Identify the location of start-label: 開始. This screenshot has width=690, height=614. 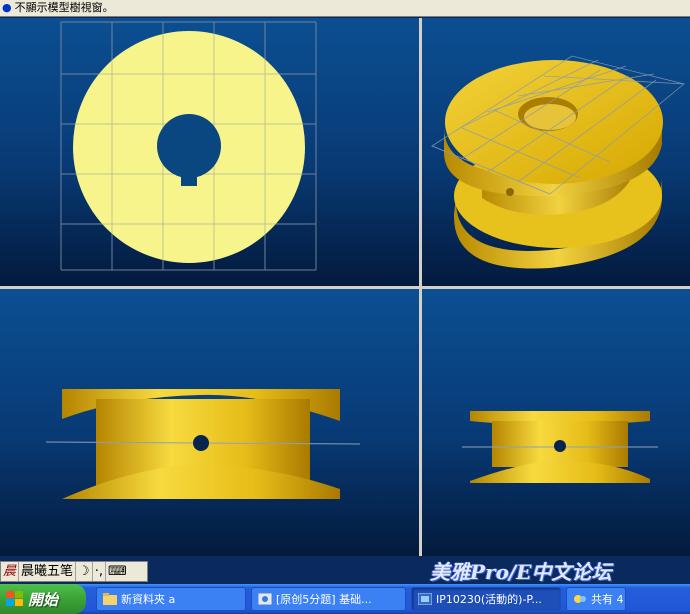
(43, 599).